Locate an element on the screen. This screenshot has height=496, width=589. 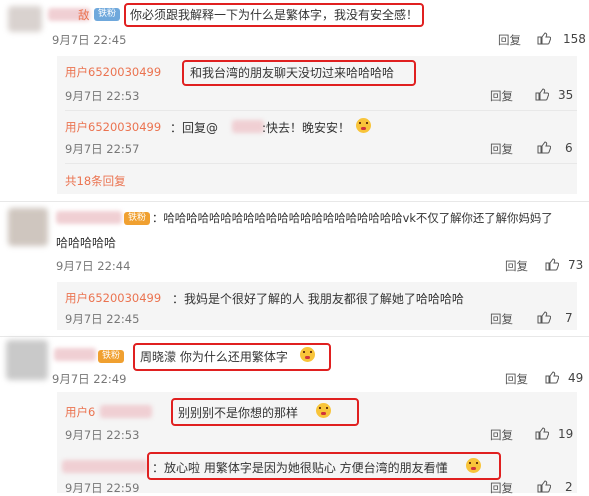
mention-blurred is located at coordinates (248, 126).